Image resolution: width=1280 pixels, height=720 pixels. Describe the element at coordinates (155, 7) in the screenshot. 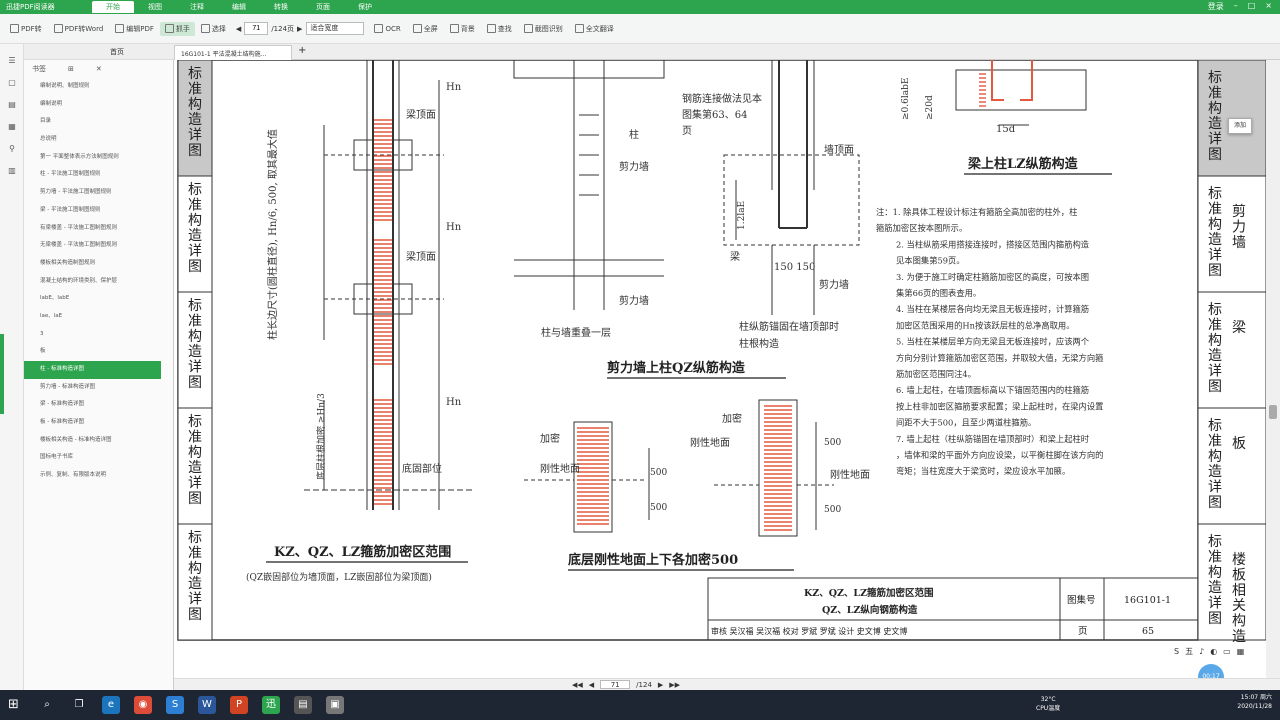

I see `menu-1: 视图` at that location.